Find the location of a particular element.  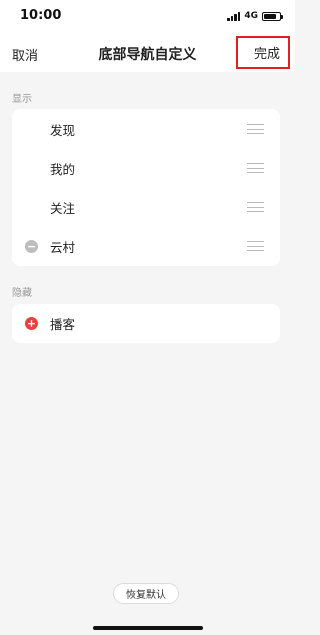

battery-fill is located at coordinates (270, 16).